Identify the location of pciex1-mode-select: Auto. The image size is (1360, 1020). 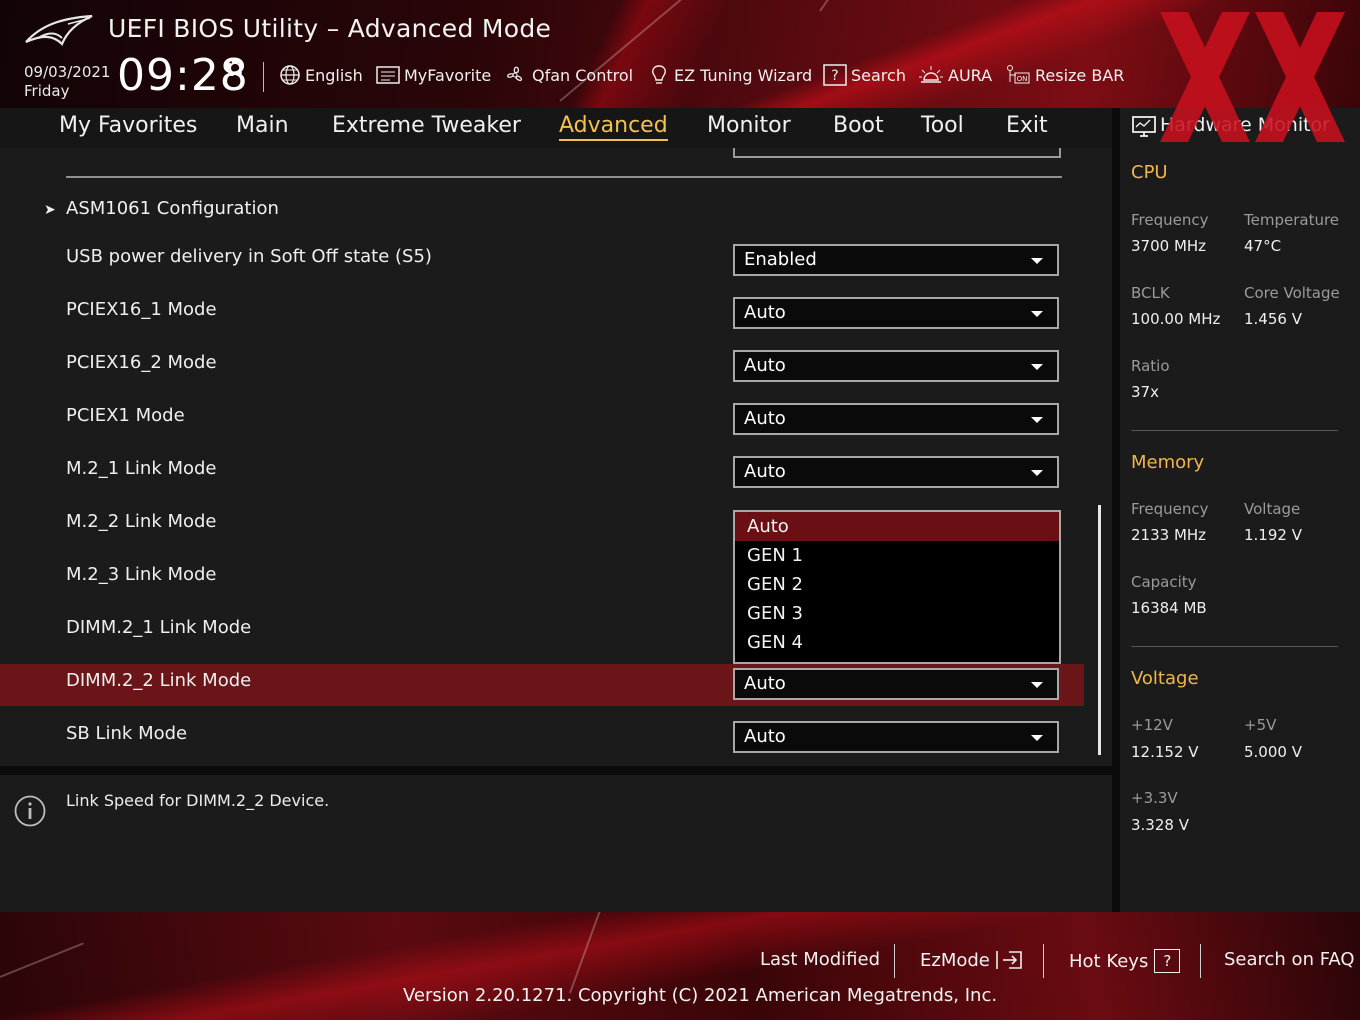
(896, 419).